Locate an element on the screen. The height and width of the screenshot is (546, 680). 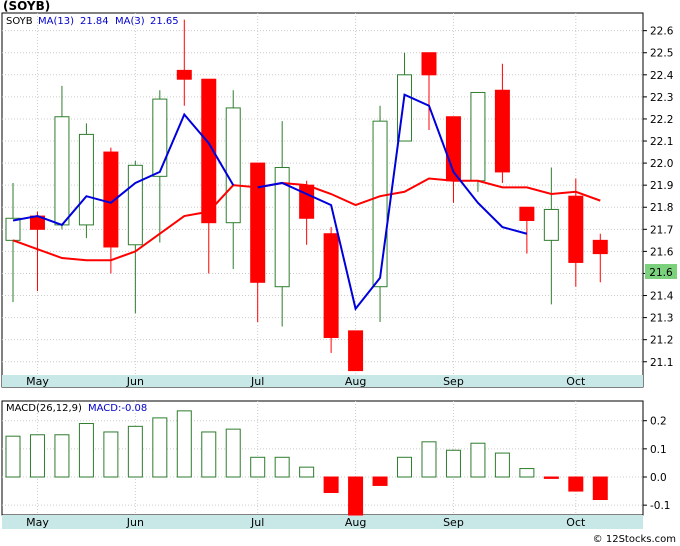
macd-month-label: Oct is located at coordinates (576, 522).